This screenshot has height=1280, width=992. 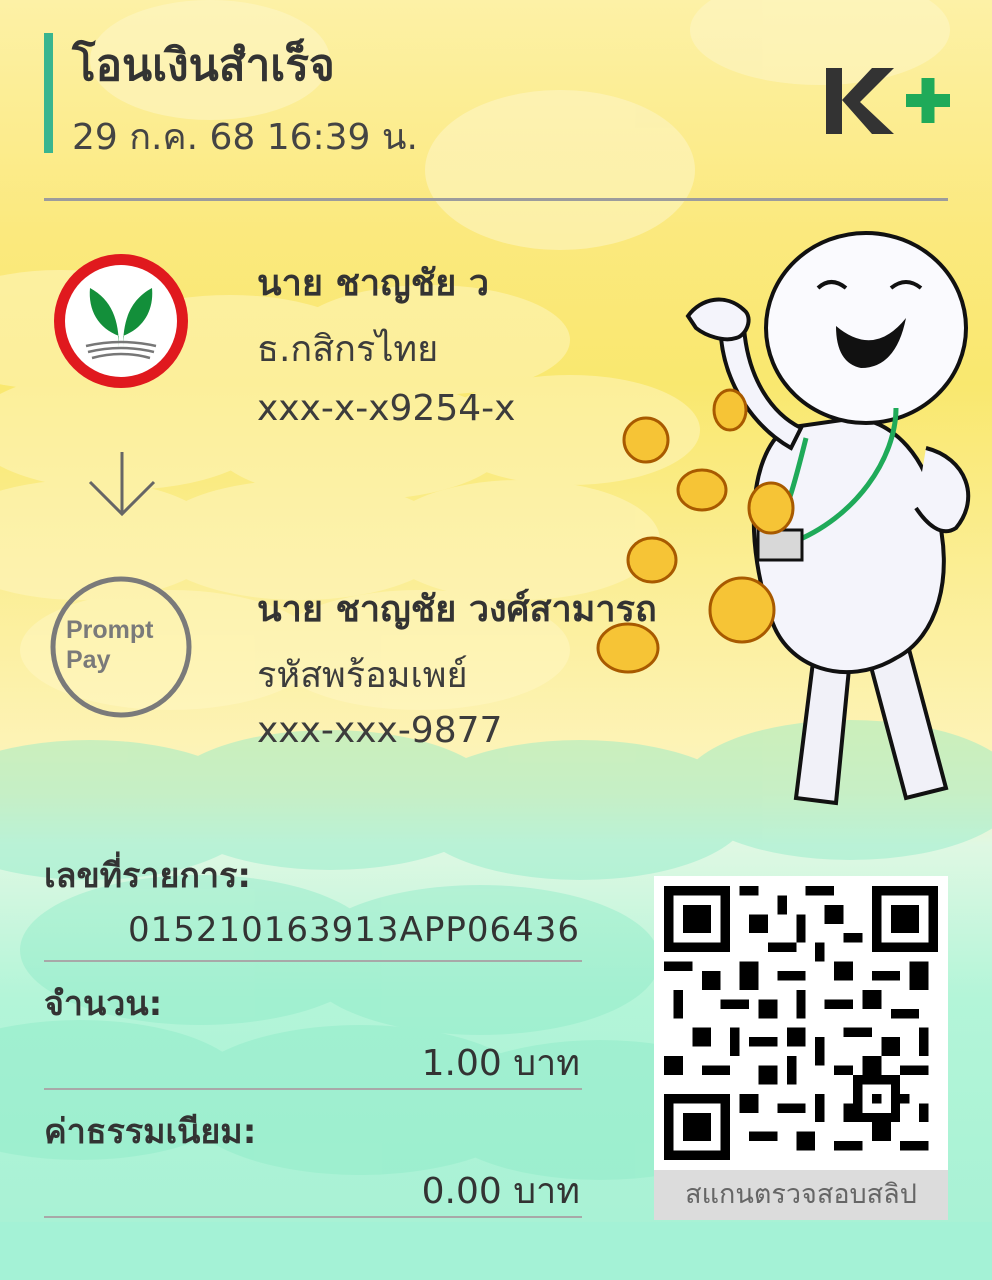 I want to click on fee-value: 0.00 บาท, so click(x=500, y=1191).